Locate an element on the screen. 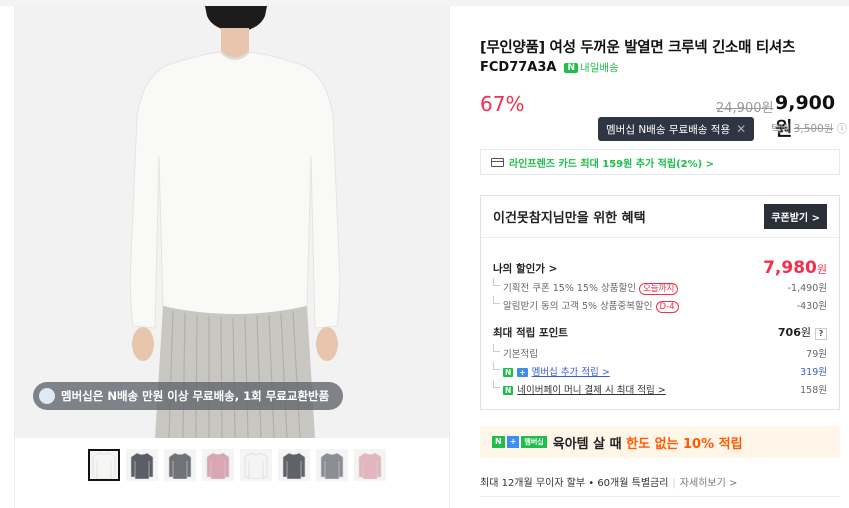 Image resolution: width=849 pixels, height=508 pixels. get-coupon-button: 쿠폰받기 > is located at coordinates (795, 216).